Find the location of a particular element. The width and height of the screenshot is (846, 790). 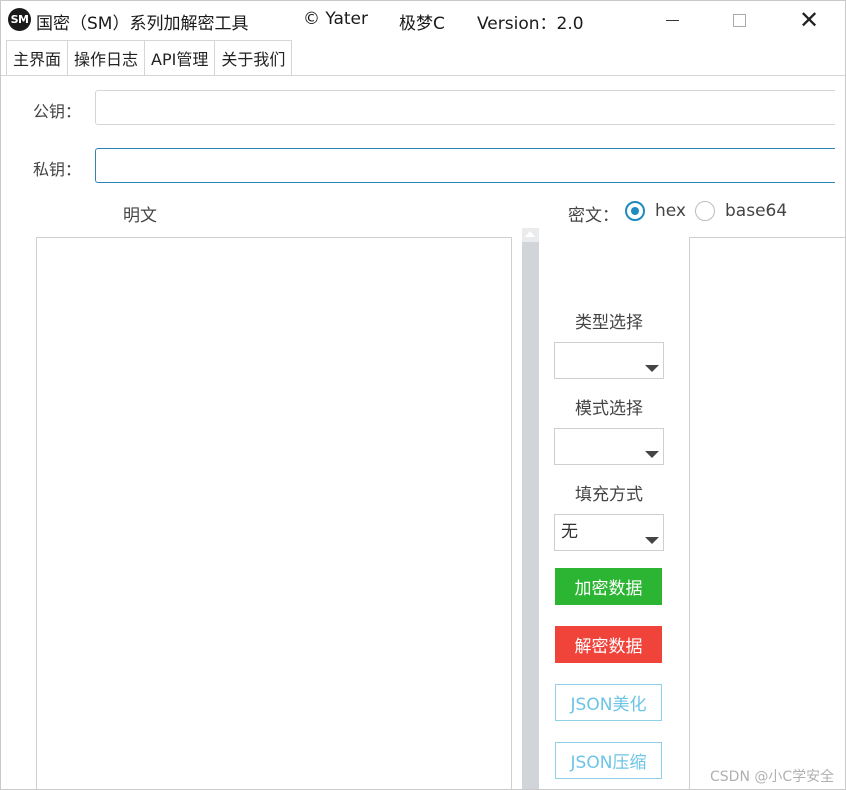

maximize-icon is located at coordinates (739, 20).